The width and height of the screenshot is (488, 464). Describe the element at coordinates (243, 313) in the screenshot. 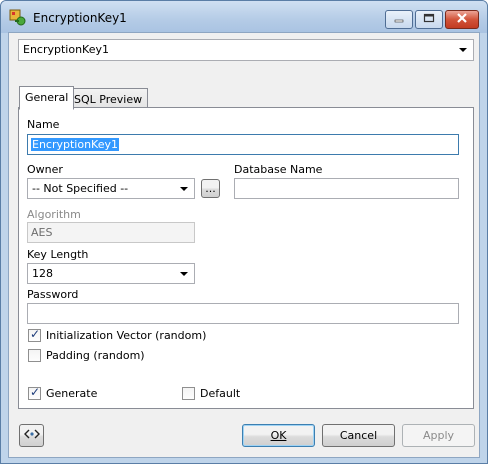

I see `password-field` at that location.